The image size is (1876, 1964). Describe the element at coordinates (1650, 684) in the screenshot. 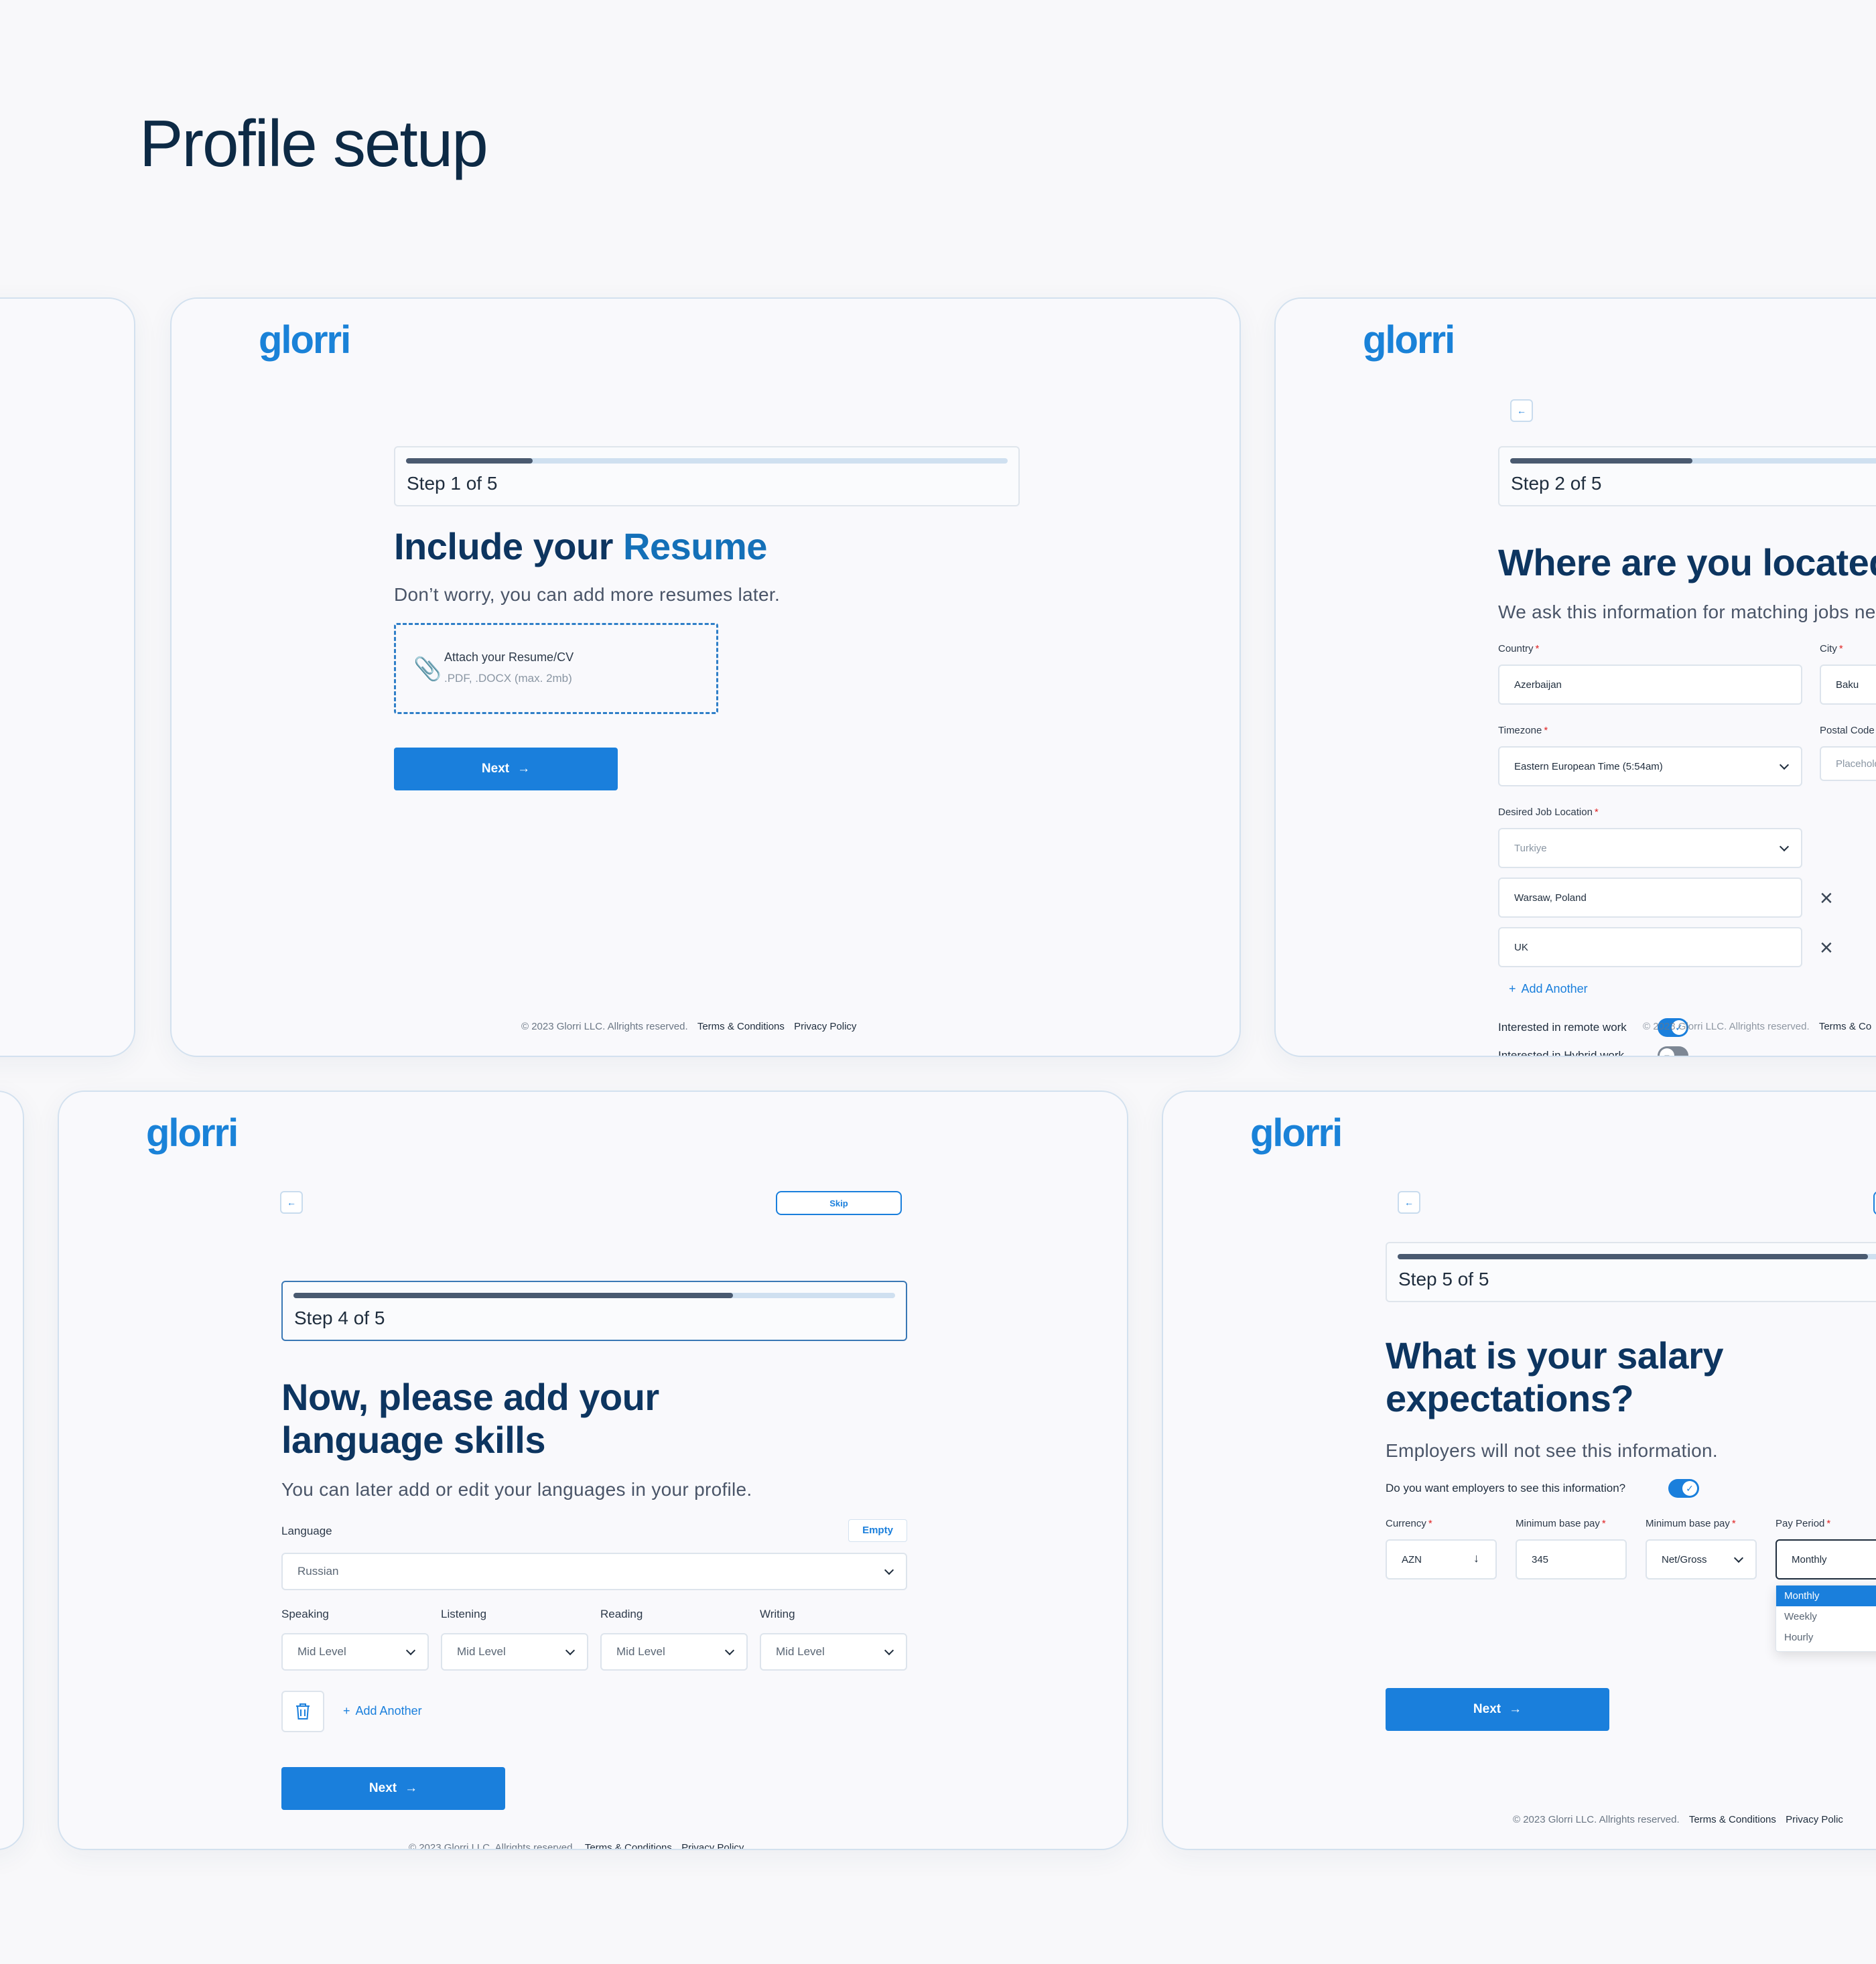

I see `country-field: Azerbaijan` at that location.